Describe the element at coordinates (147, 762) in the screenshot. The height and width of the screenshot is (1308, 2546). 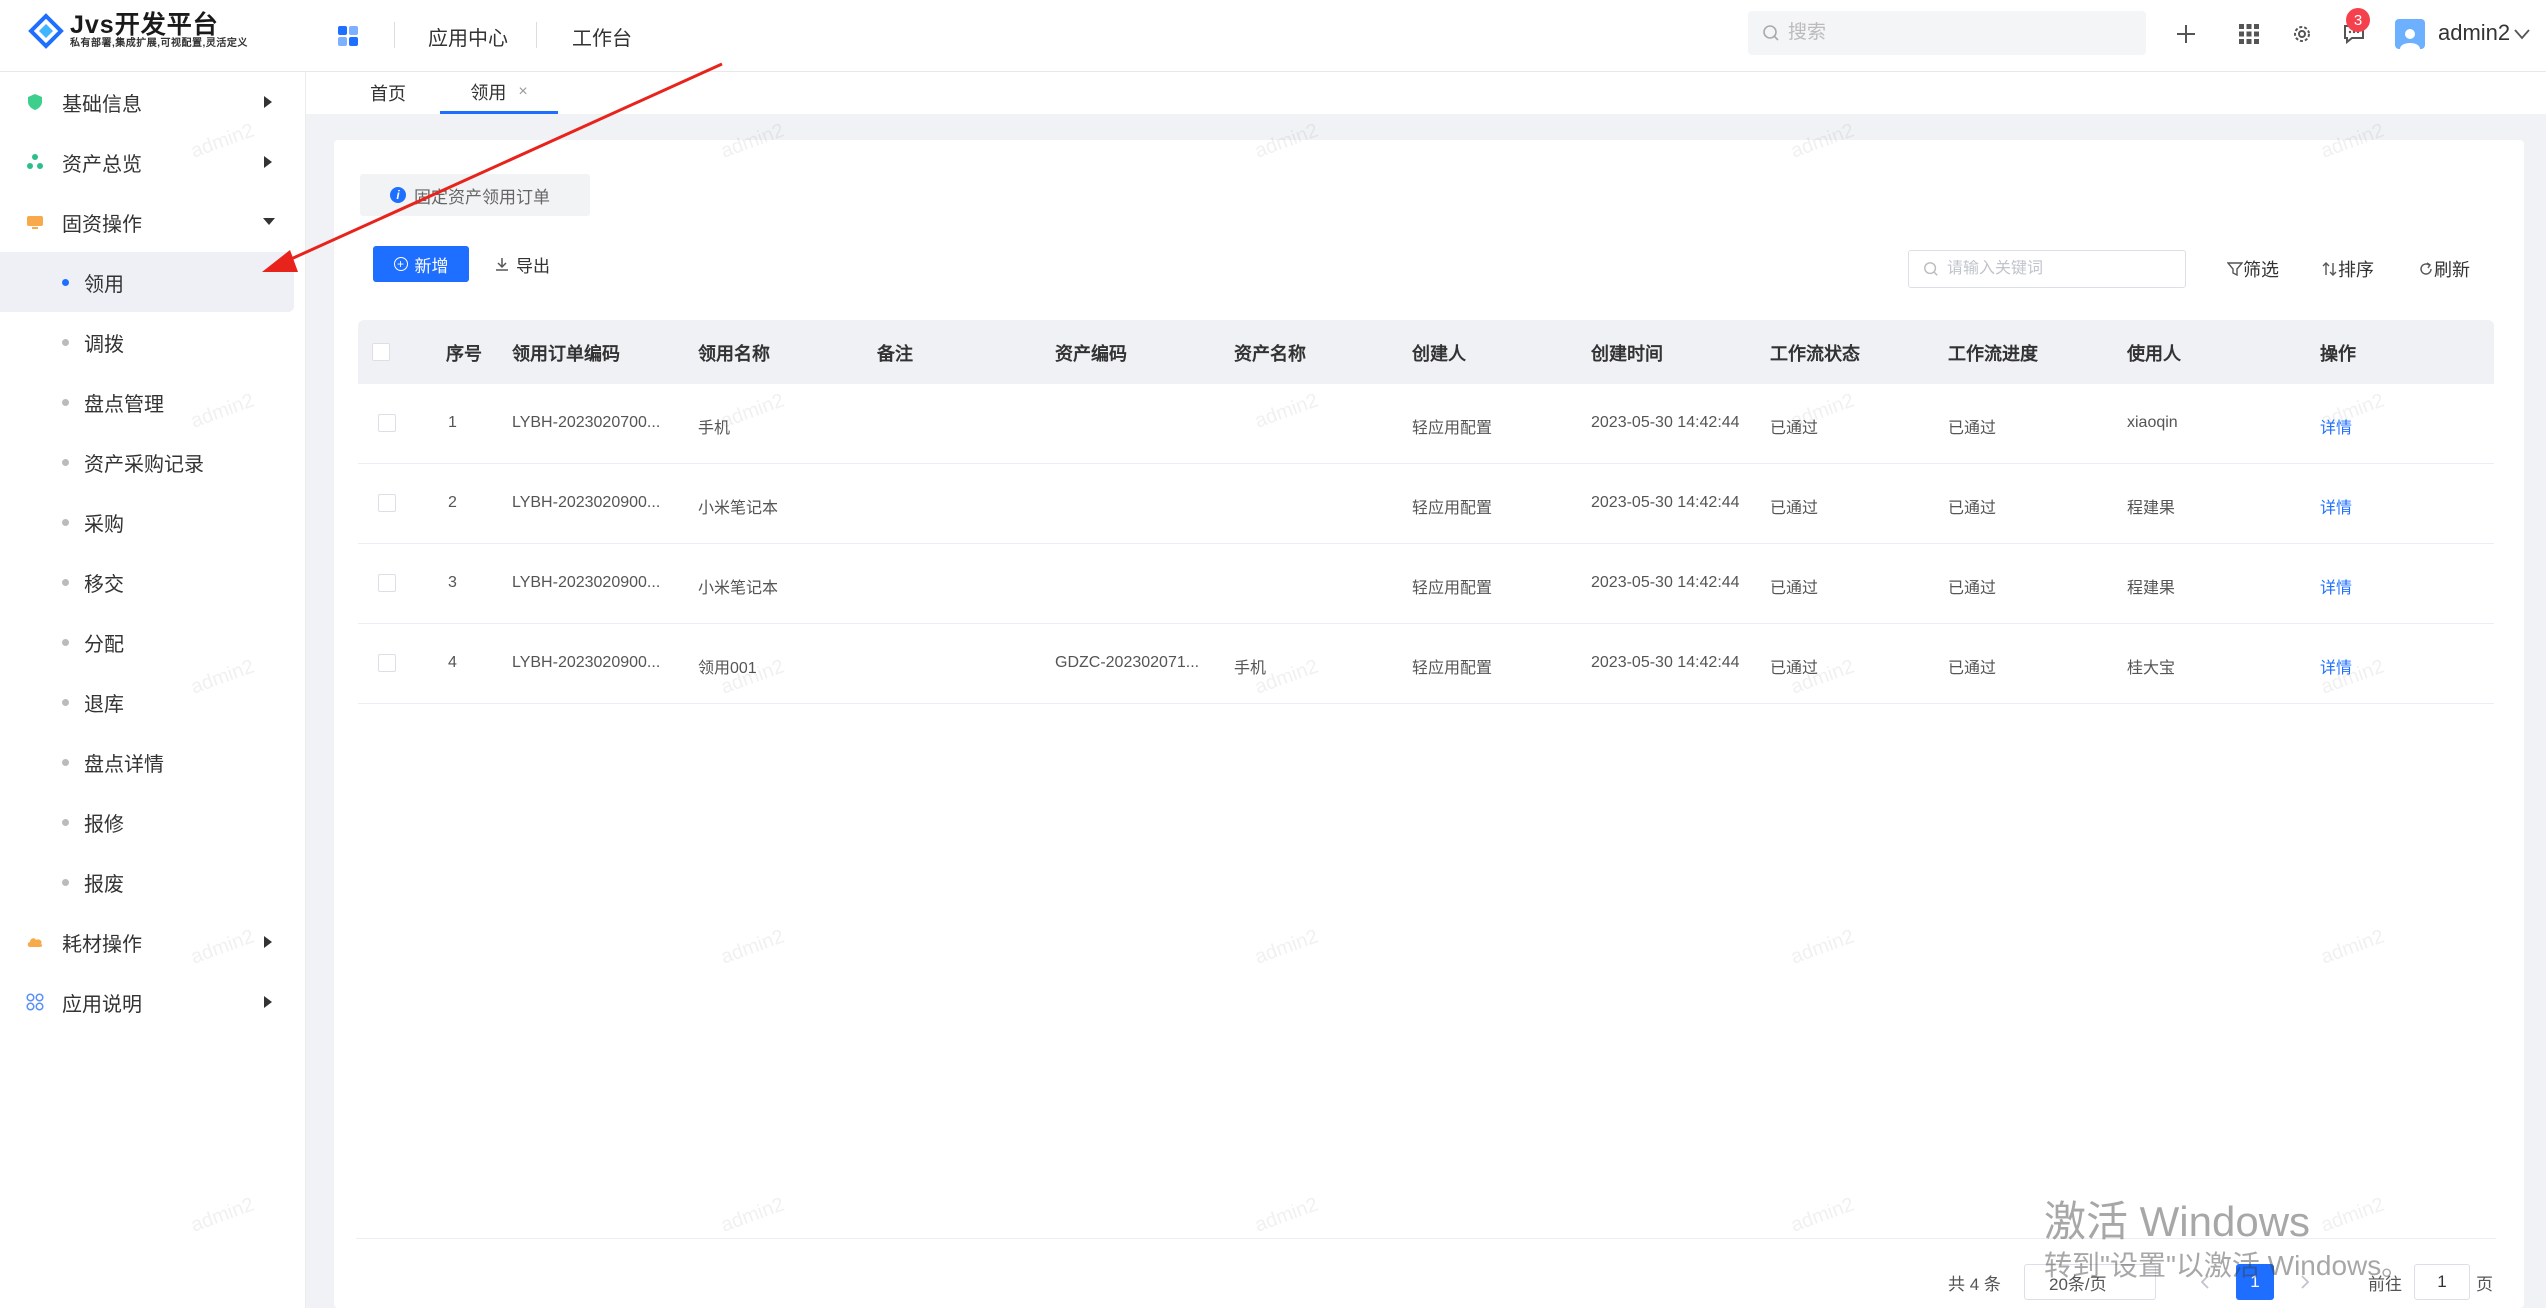
I see `sidebar-item-inventory-detail: 盘点详情` at that location.